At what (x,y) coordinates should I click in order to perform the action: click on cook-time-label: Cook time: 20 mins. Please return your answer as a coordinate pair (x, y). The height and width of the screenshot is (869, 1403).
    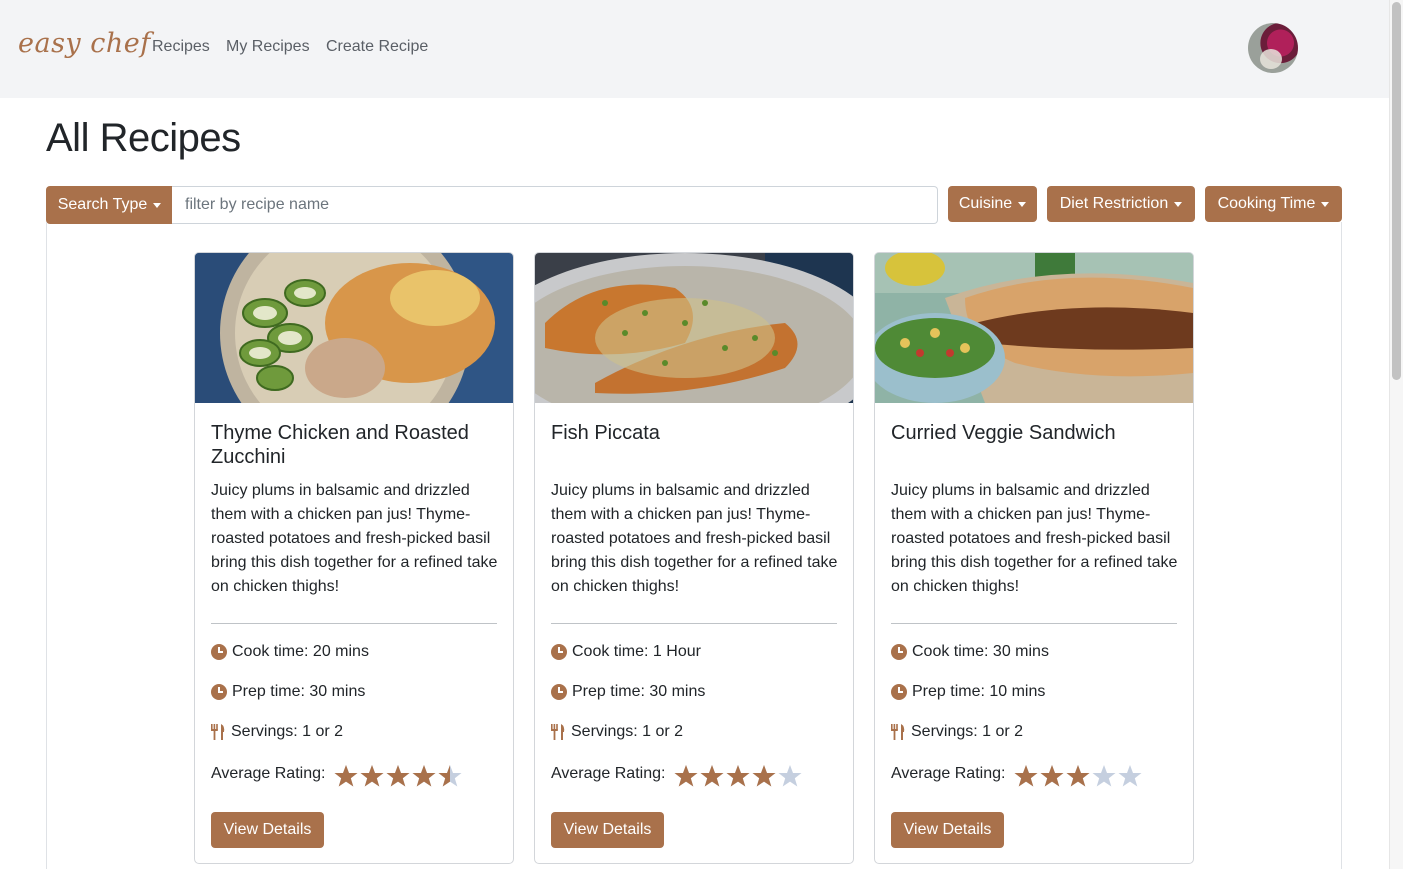
    Looking at the image, I should click on (300, 651).